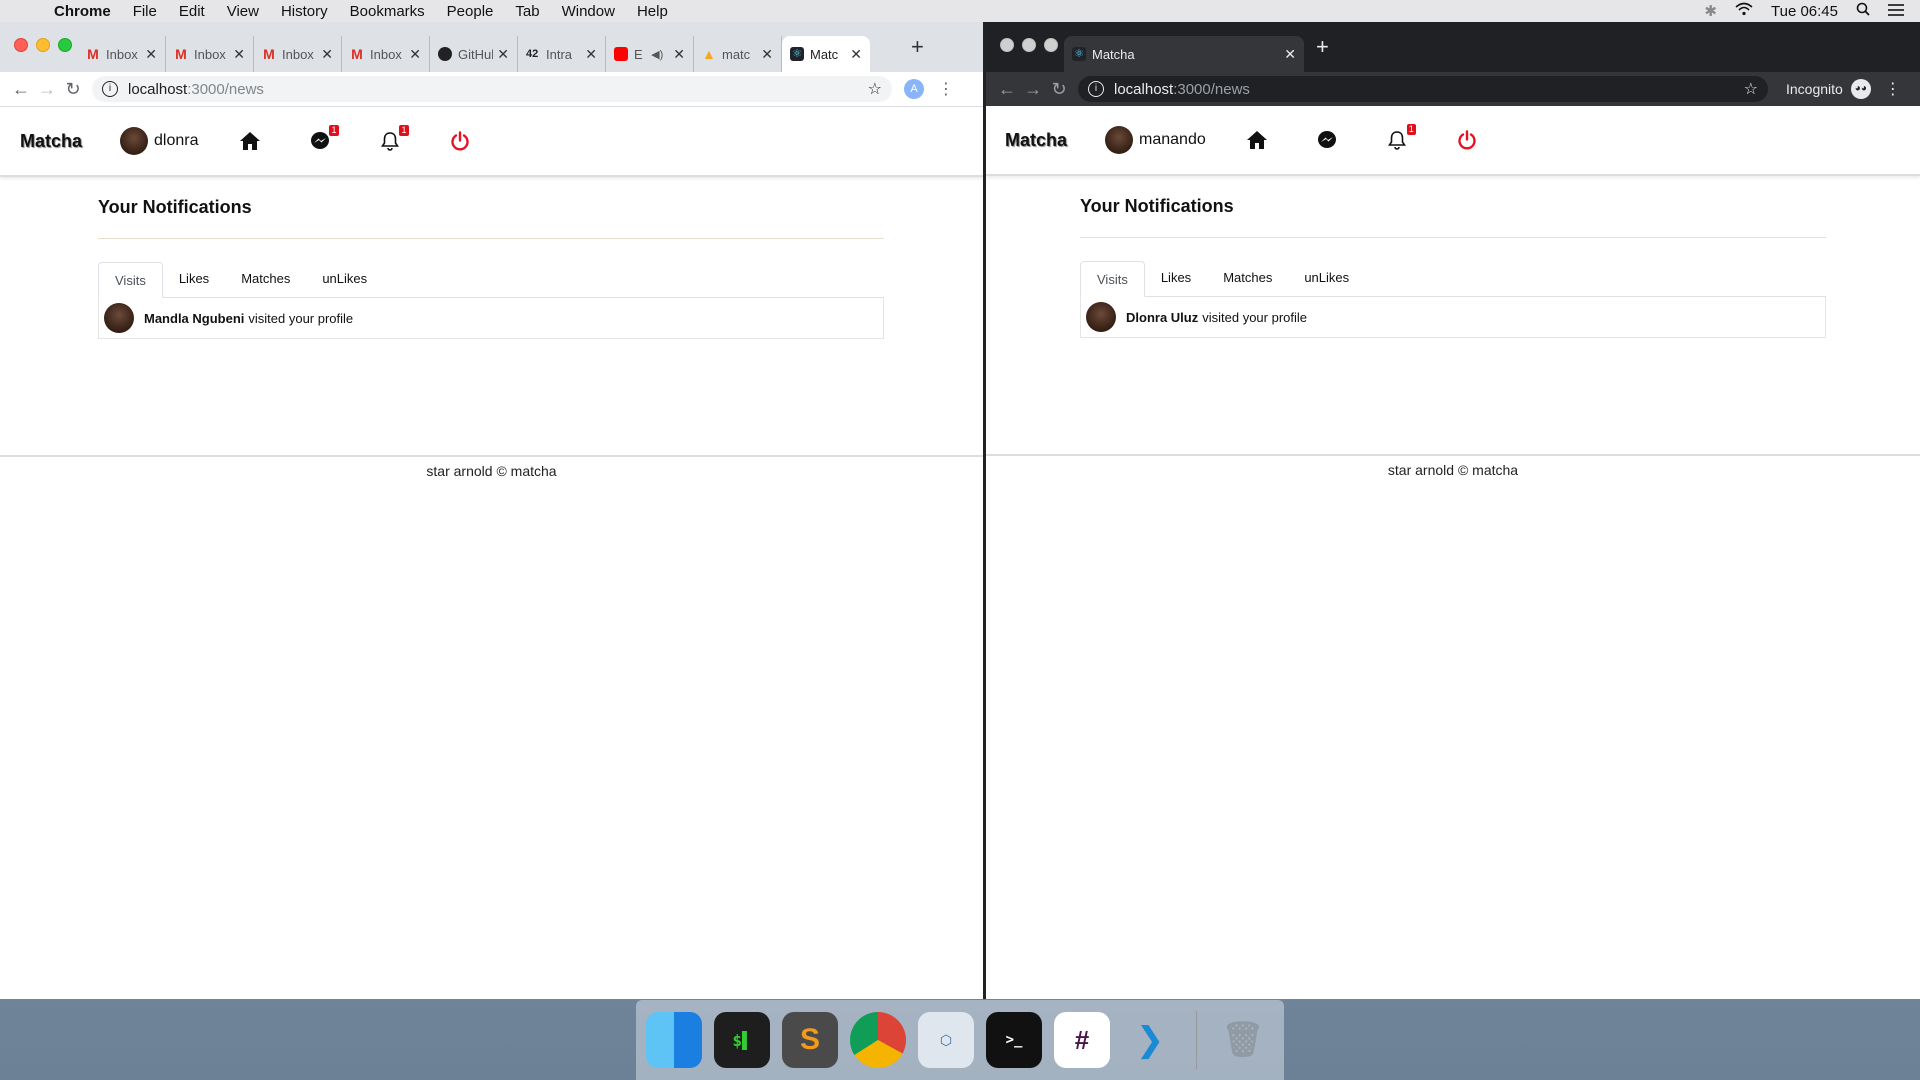  What do you see at coordinates (650, 54) in the screenshot?
I see `browser-tab: E ◀) ✕` at bounding box center [650, 54].